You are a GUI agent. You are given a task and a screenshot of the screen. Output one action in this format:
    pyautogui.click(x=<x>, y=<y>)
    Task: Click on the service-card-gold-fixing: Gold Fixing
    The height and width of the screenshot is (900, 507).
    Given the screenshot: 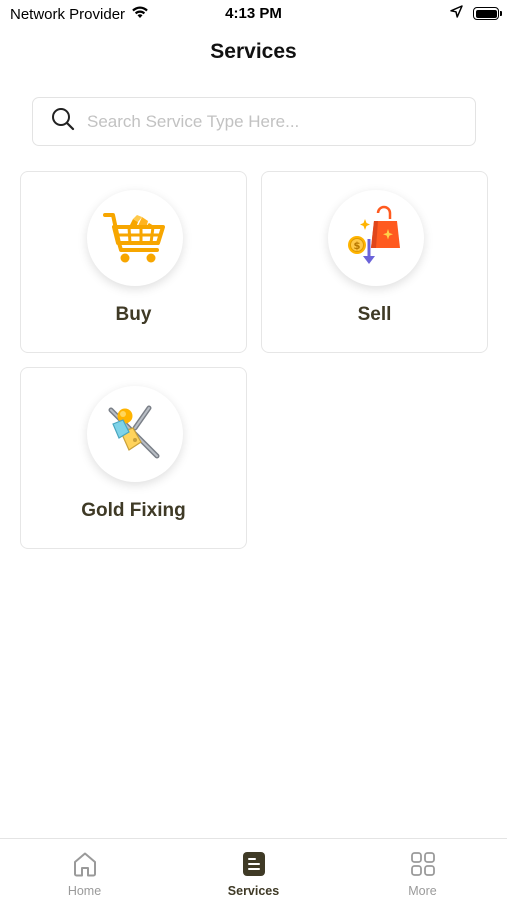 What is the action you would take?
    pyautogui.click(x=133, y=458)
    